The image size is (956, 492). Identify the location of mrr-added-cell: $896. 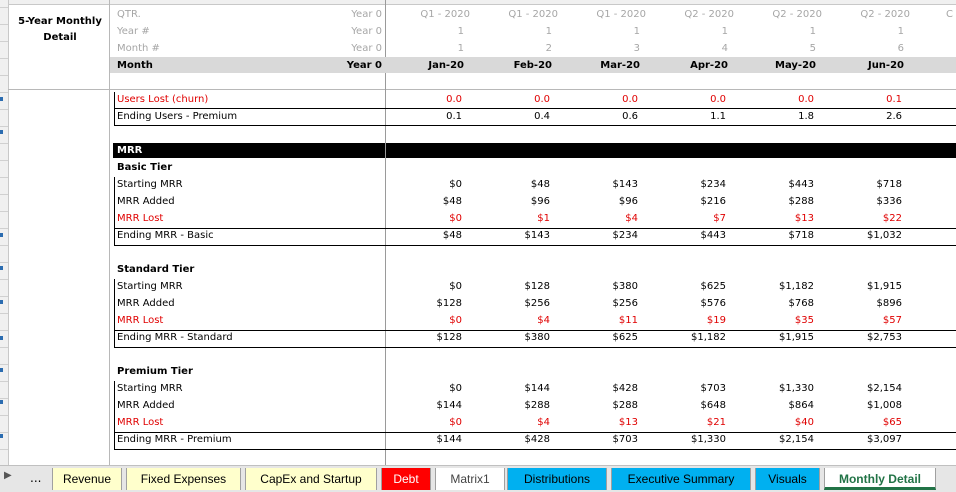
(866, 304).